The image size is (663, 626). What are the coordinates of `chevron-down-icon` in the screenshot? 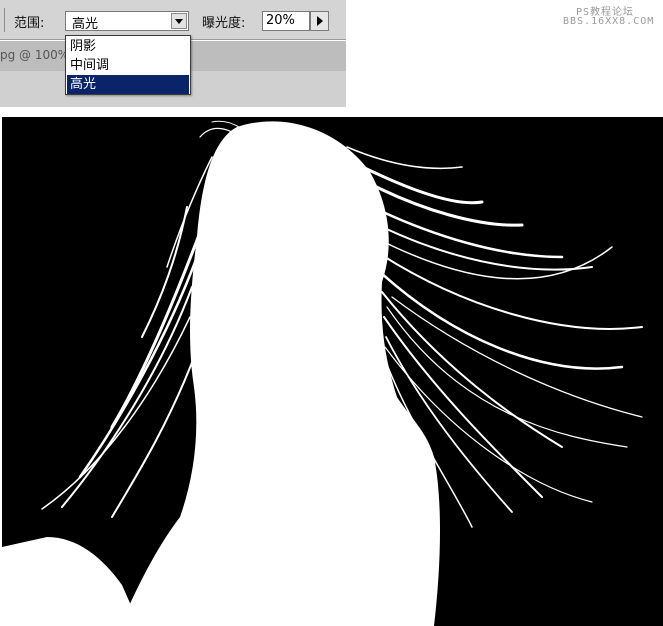 It's located at (179, 21).